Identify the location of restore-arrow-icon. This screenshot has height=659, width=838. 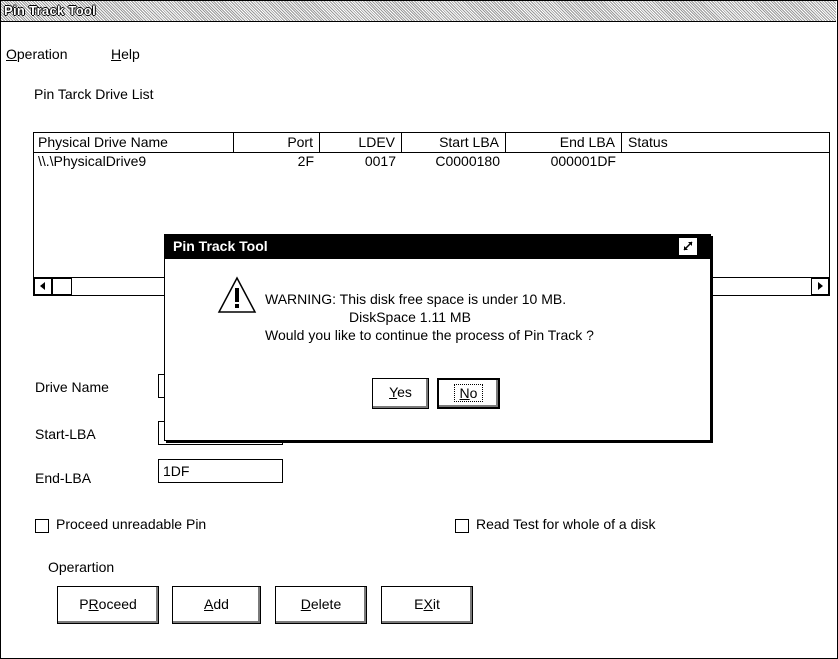
(688, 246).